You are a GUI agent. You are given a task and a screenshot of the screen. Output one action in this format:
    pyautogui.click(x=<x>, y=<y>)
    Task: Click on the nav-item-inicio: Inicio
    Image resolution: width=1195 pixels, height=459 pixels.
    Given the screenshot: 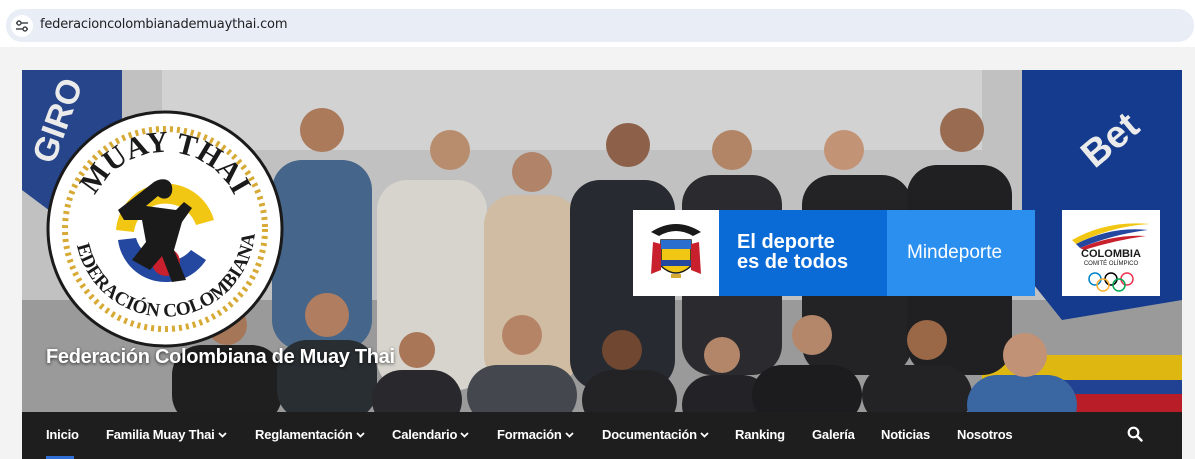 What is the action you would take?
    pyautogui.click(x=62, y=434)
    